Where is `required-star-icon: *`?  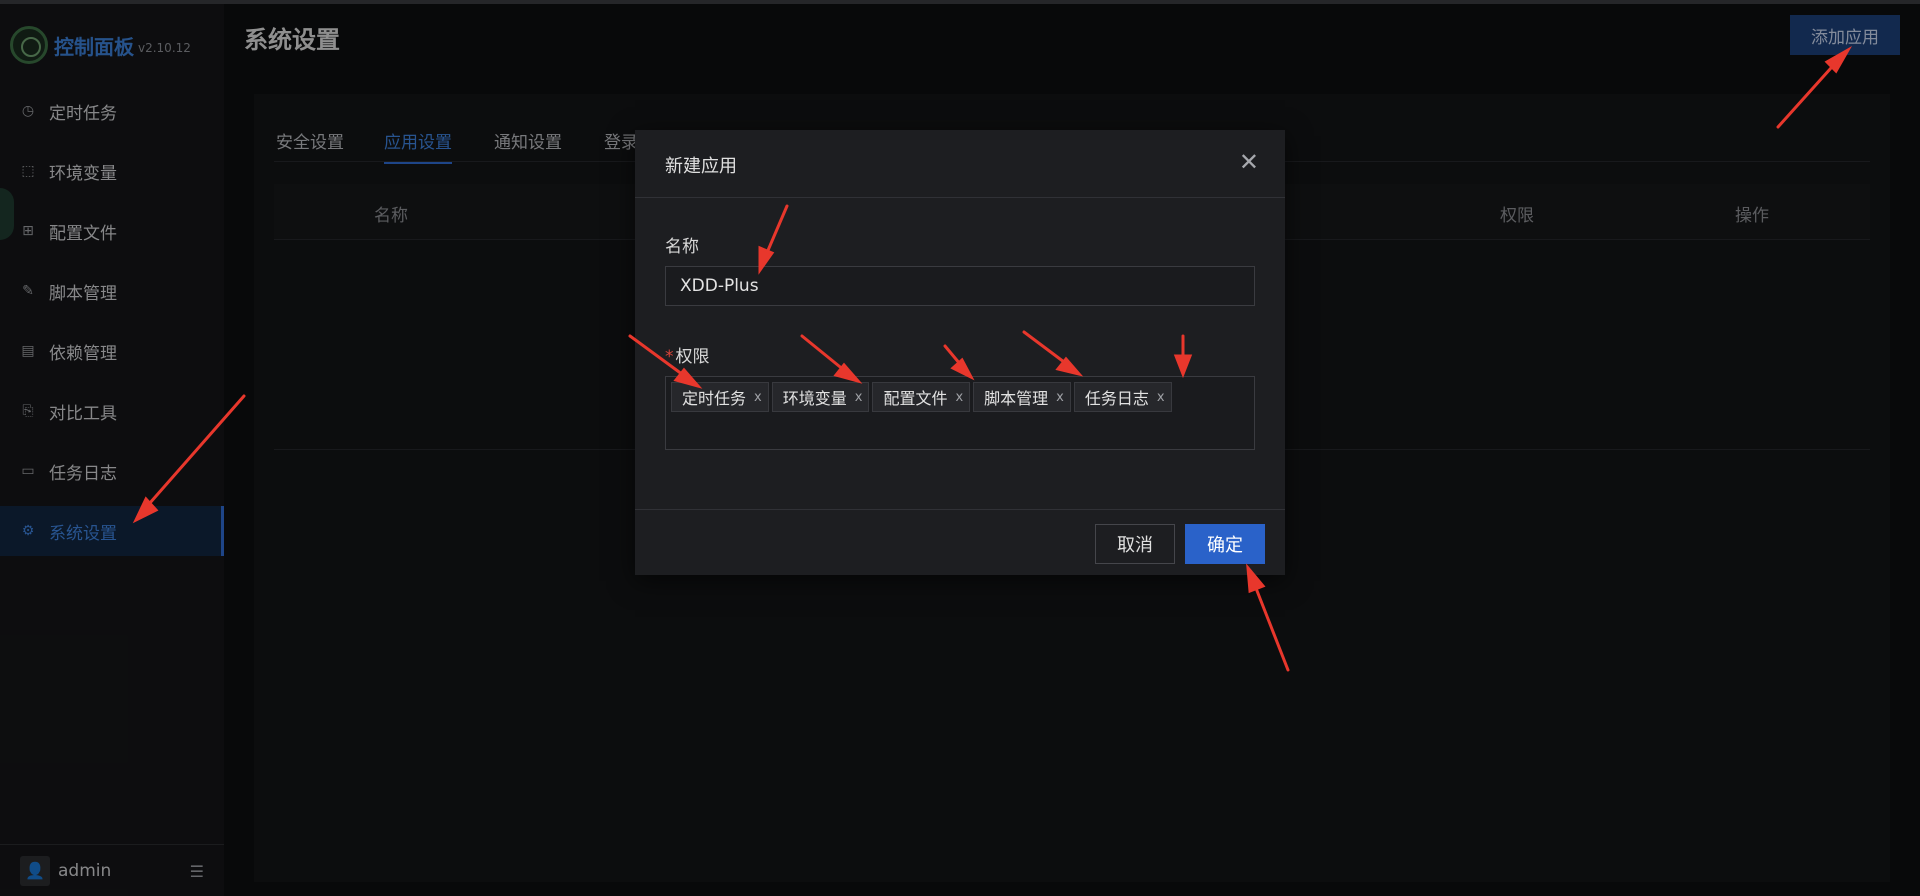
required-star-icon: * is located at coordinates (669, 357).